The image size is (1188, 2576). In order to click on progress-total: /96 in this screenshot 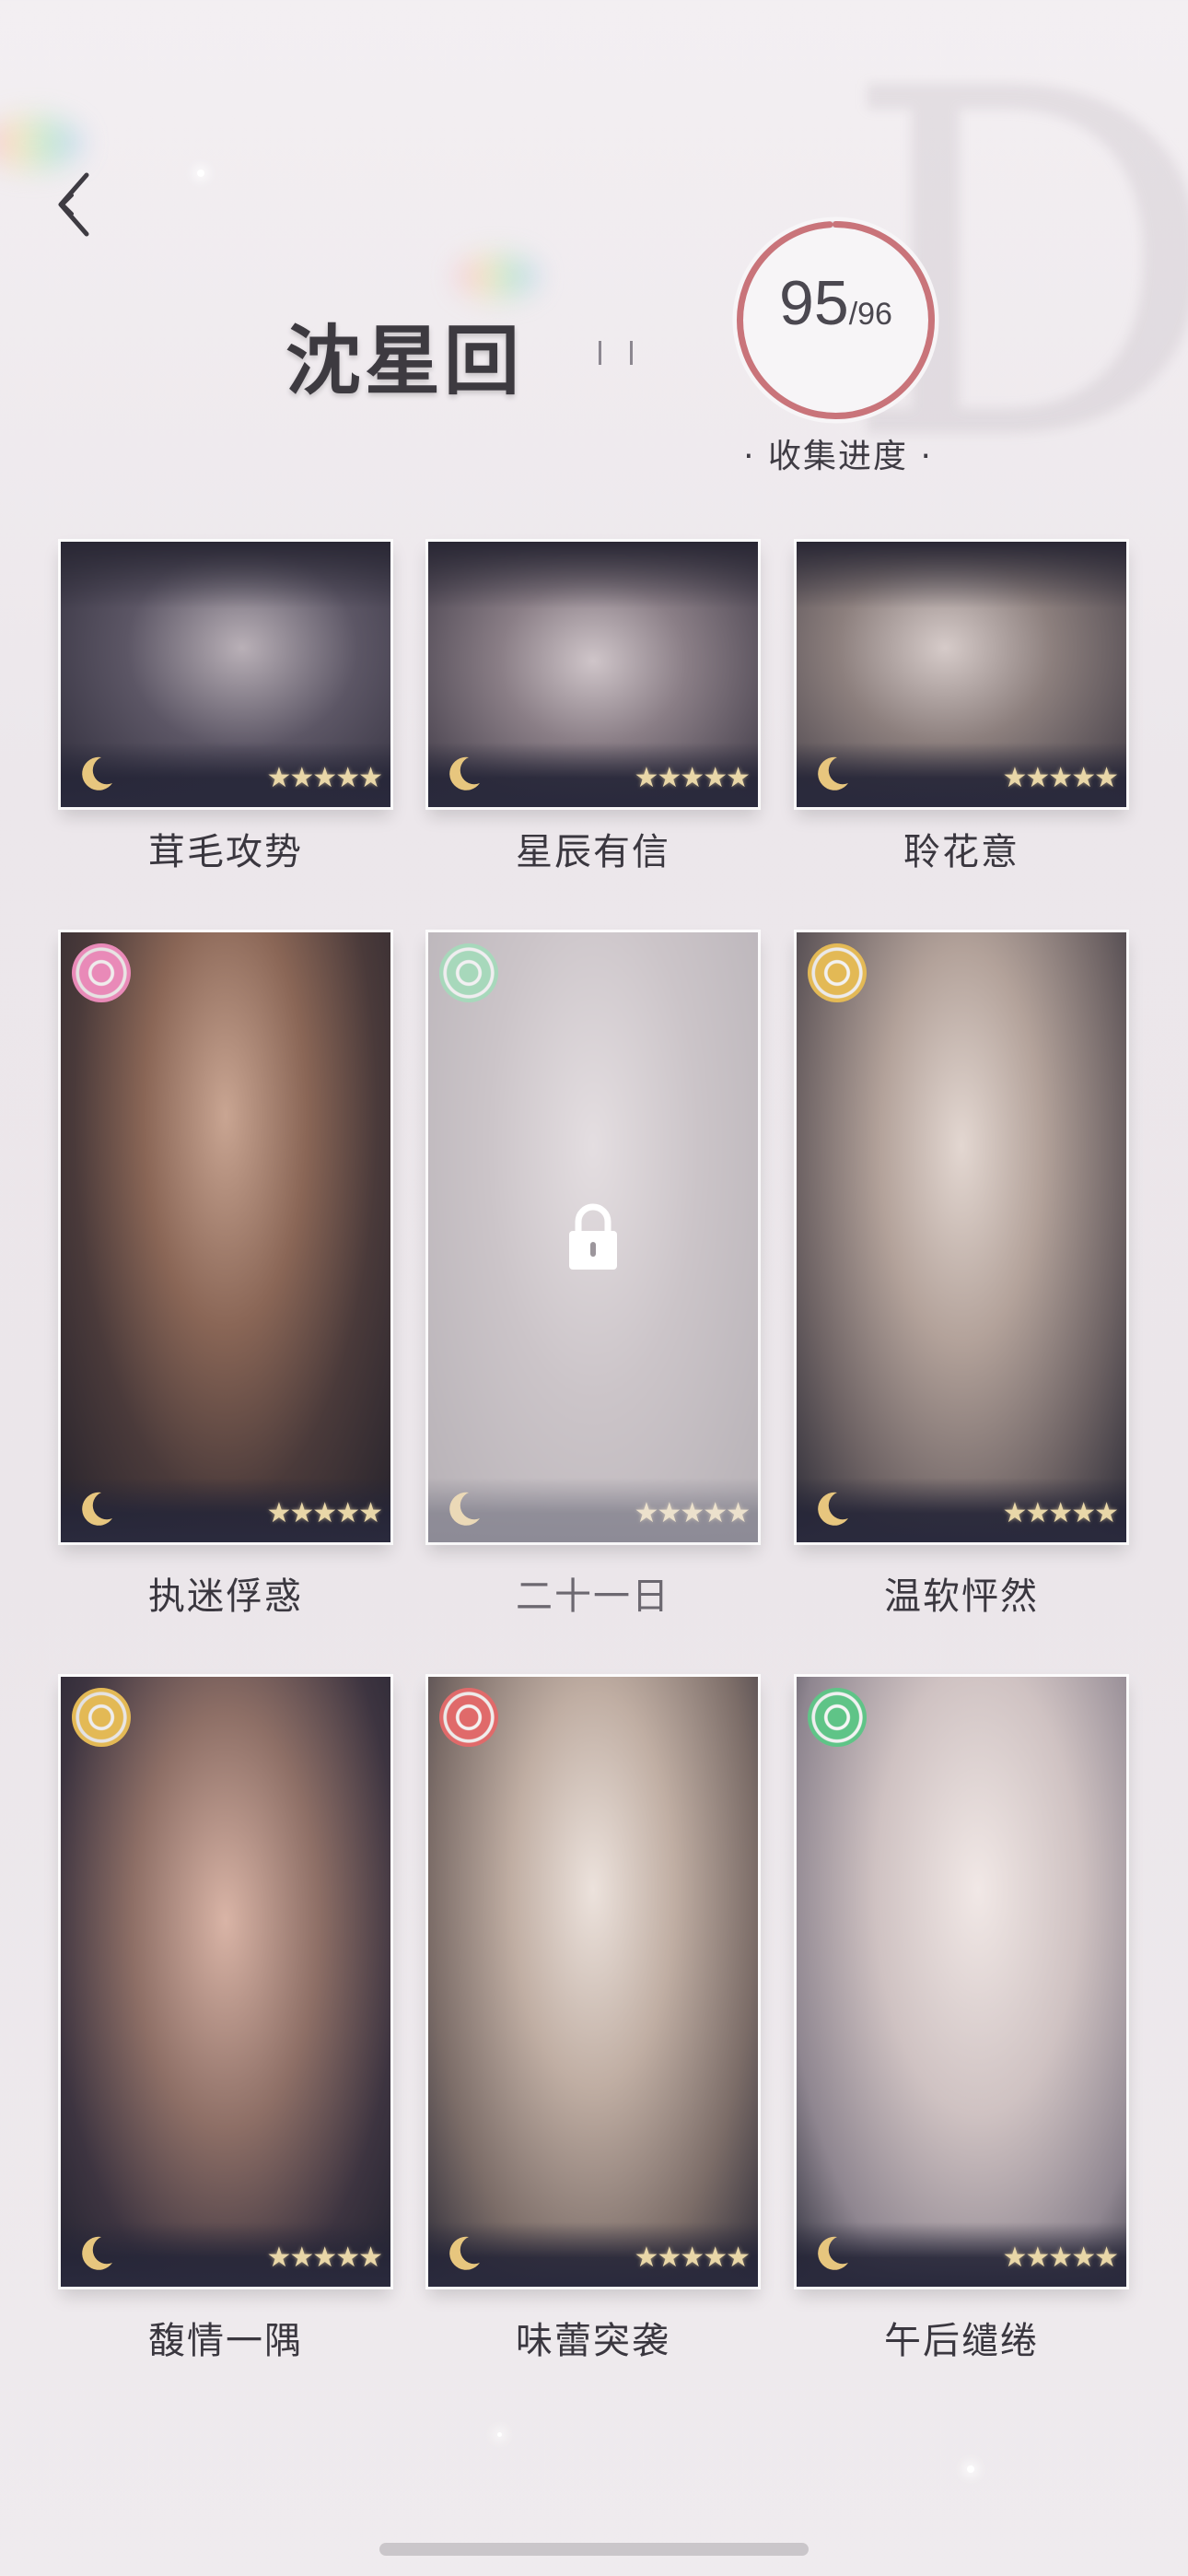, I will do `click(870, 314)`.